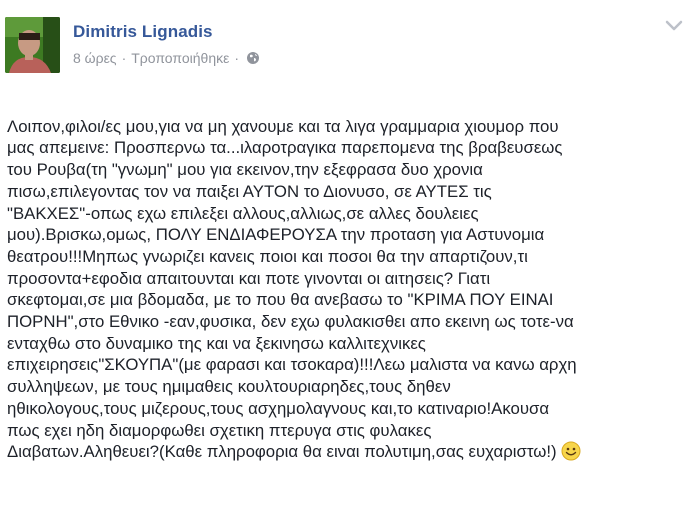 The width and height of the screenshot is (700, 523). What do you see at coordinates (253, 58) in the screenshot?
I see `globe-icon` at bounding box center [253, 58].